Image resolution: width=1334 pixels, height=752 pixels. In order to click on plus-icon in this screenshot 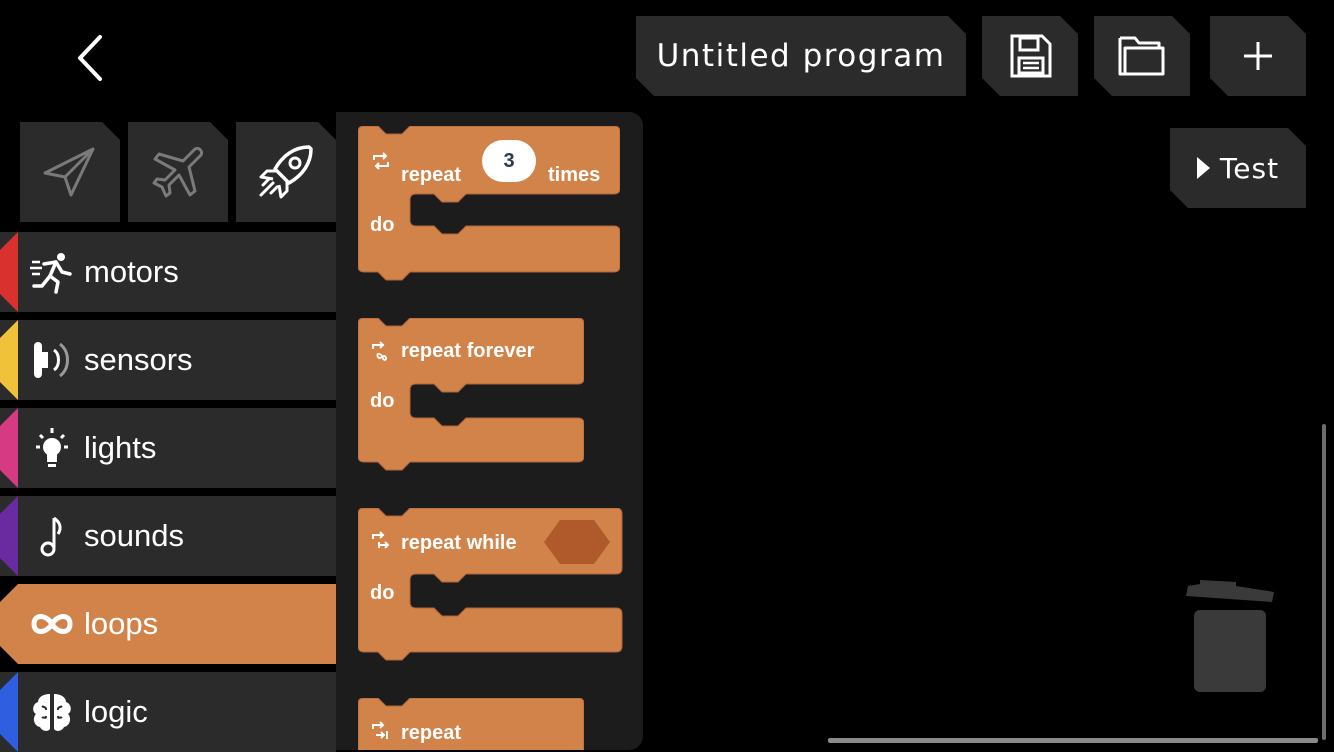, I will do `click(1258, 56)`.